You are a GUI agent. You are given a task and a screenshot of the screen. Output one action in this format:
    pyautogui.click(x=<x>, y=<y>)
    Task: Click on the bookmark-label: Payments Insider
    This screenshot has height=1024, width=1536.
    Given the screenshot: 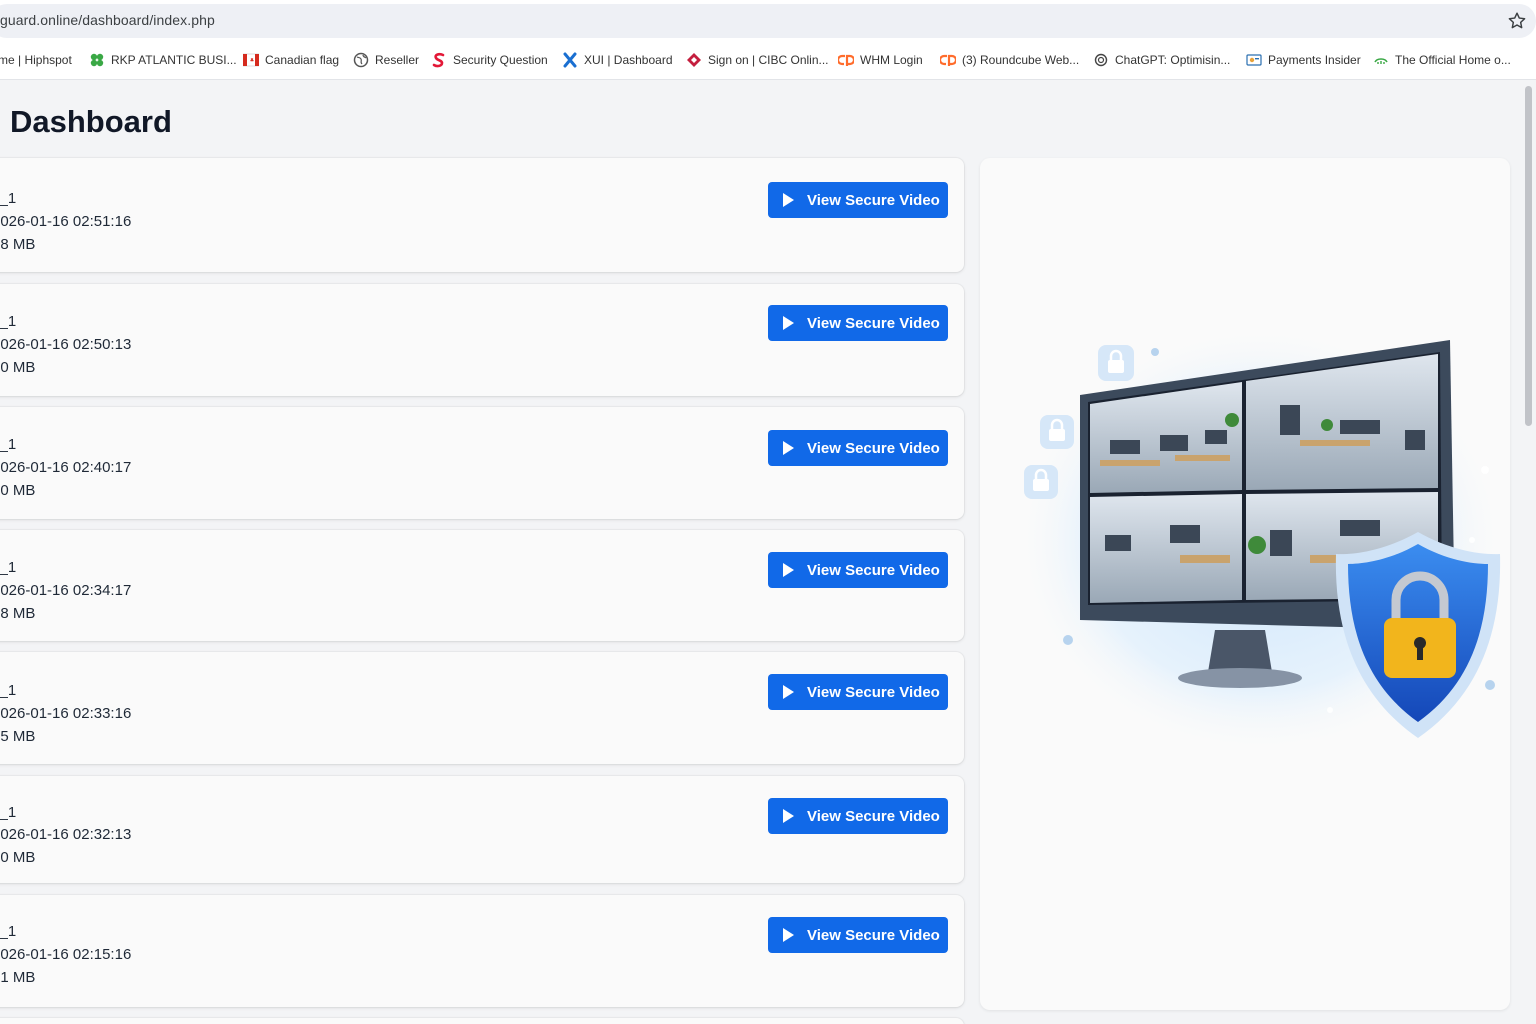 What is the action you would take?
    pyautogui.click(x=1314, y=60)
    